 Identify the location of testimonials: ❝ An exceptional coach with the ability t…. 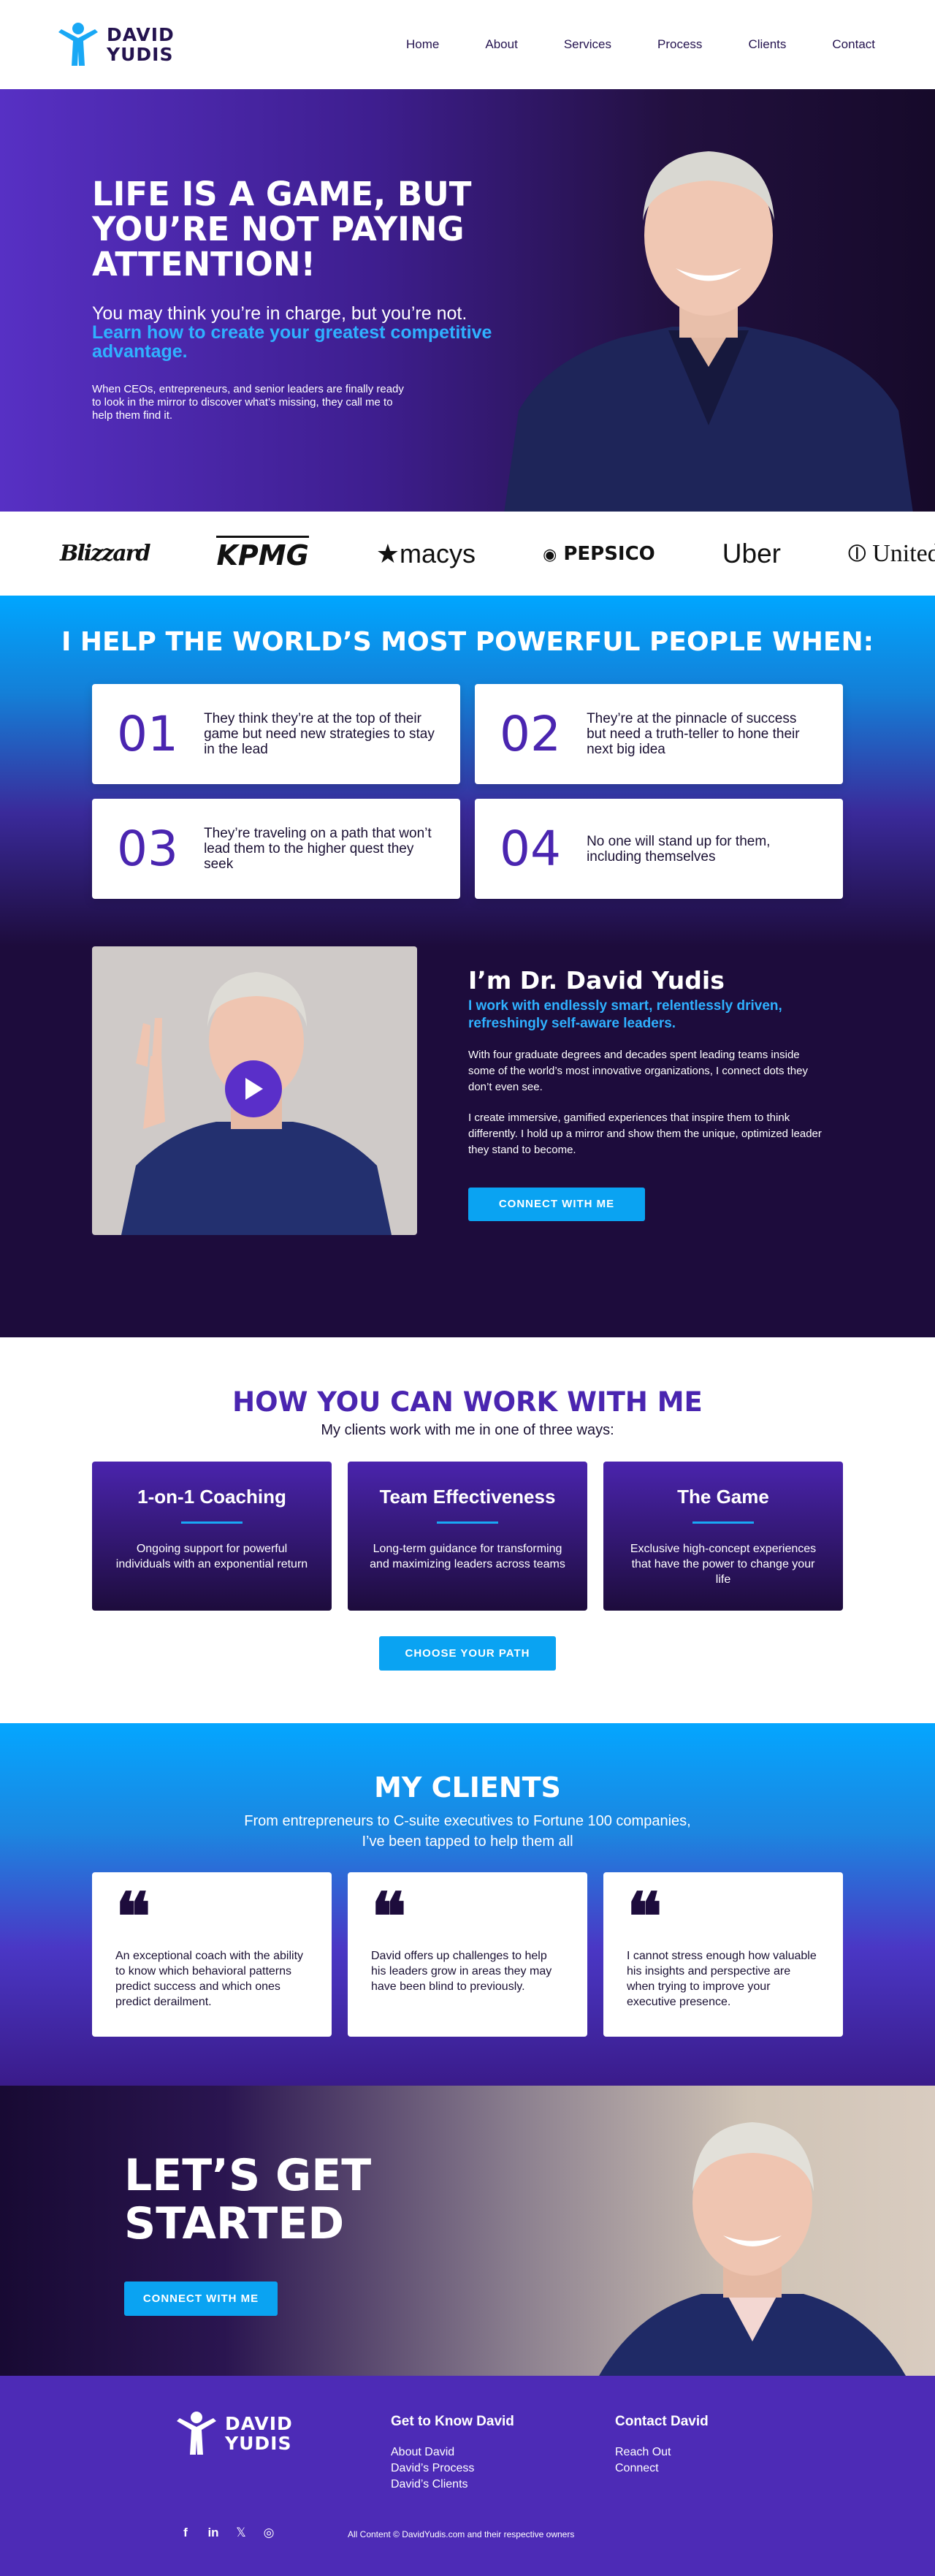
(467, 1954).